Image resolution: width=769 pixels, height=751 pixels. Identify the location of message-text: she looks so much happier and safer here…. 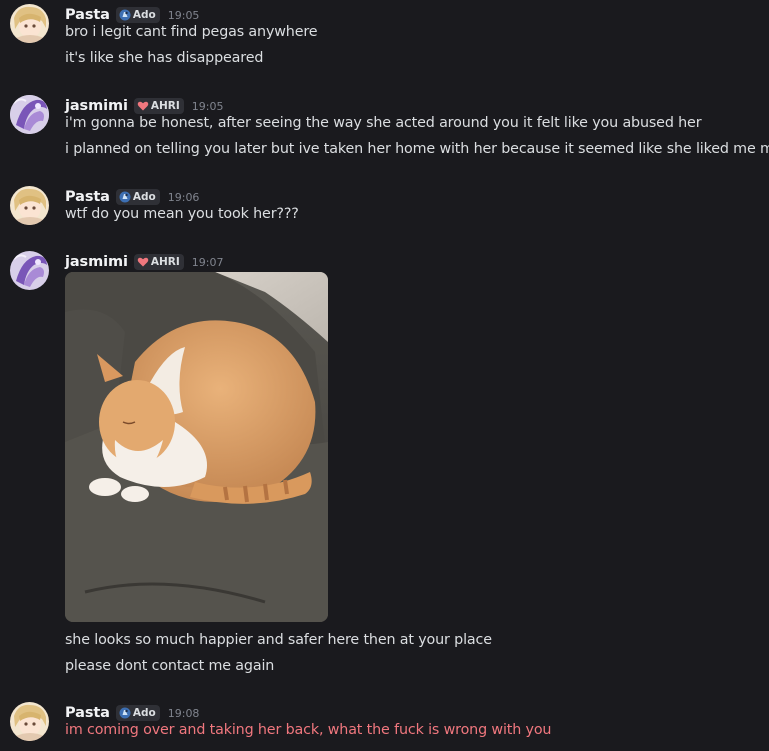
(278, 640).